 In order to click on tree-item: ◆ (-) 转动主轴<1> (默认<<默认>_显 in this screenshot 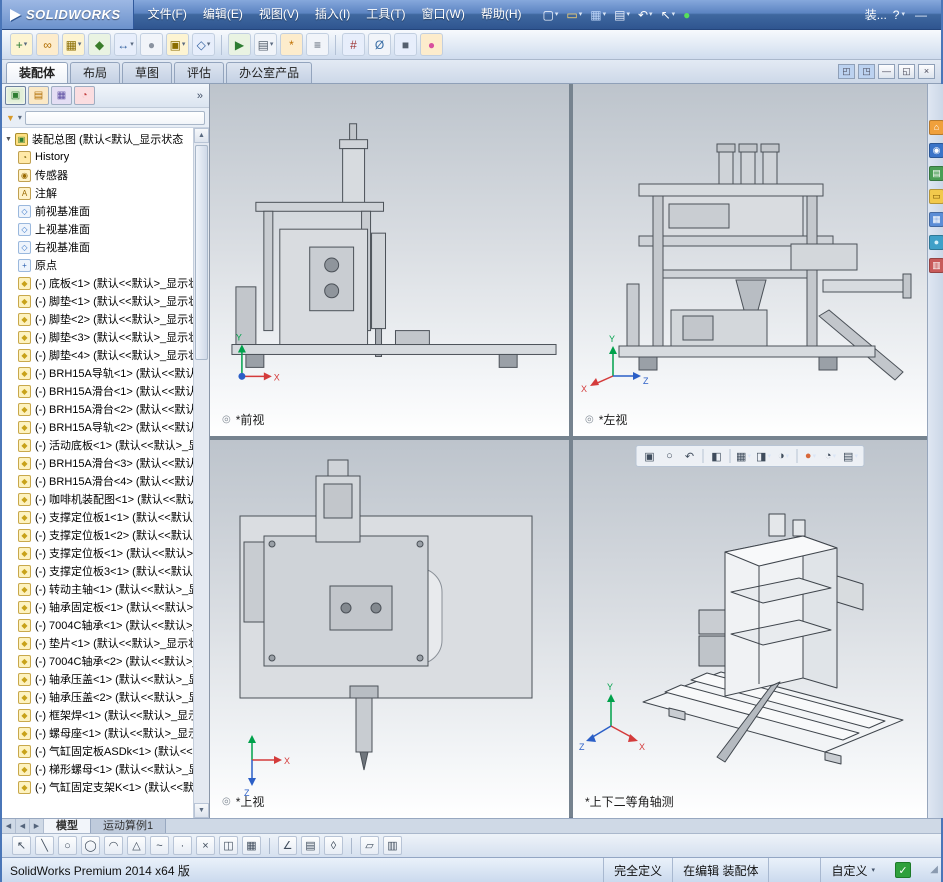, I will do `click(97, 589)`.